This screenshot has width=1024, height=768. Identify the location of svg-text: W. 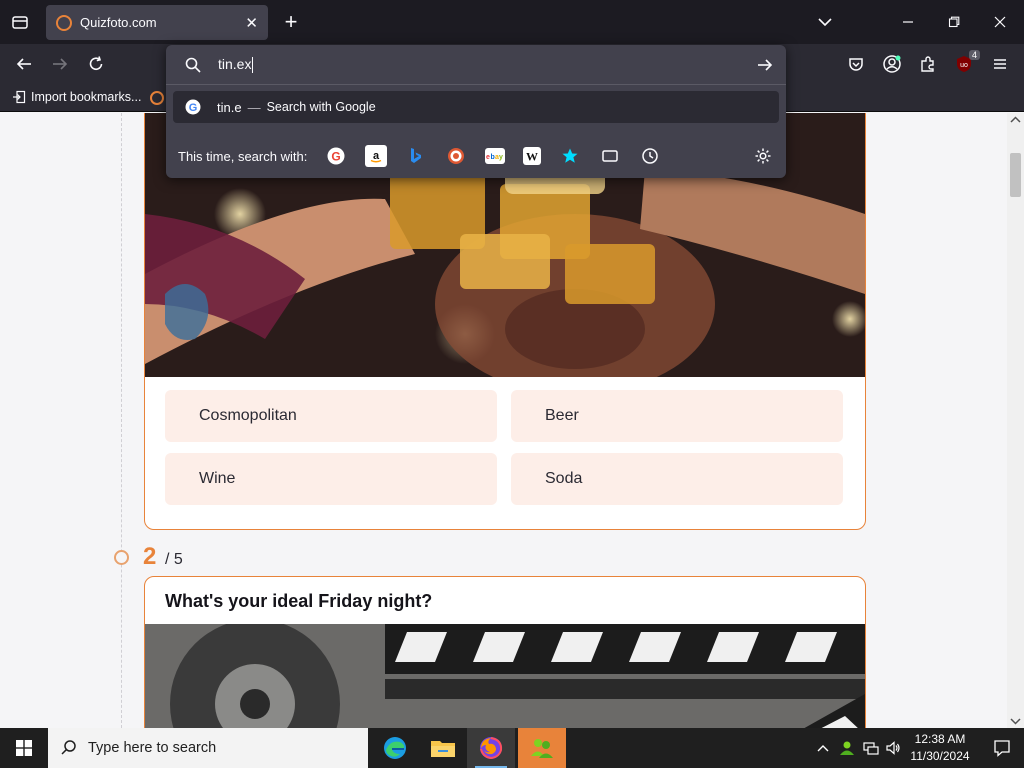
(532, 157).